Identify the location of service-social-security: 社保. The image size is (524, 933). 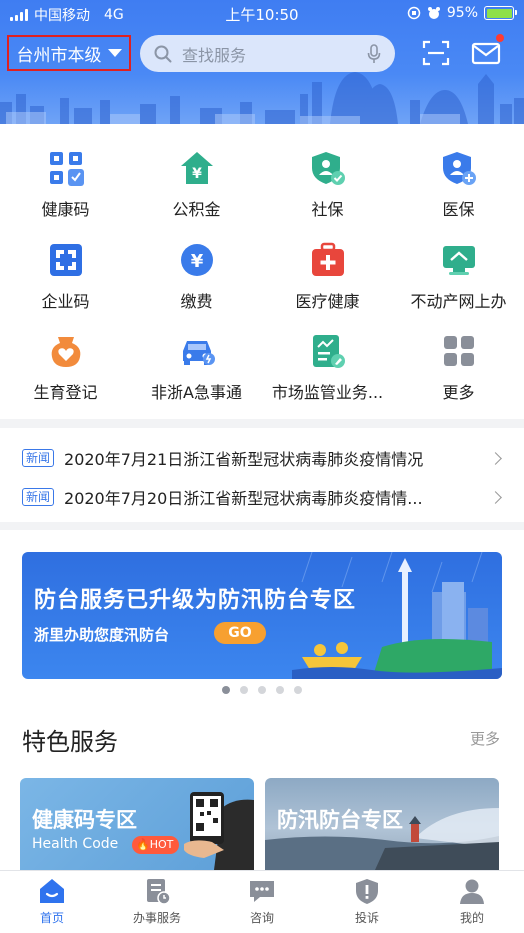
(327, 185).